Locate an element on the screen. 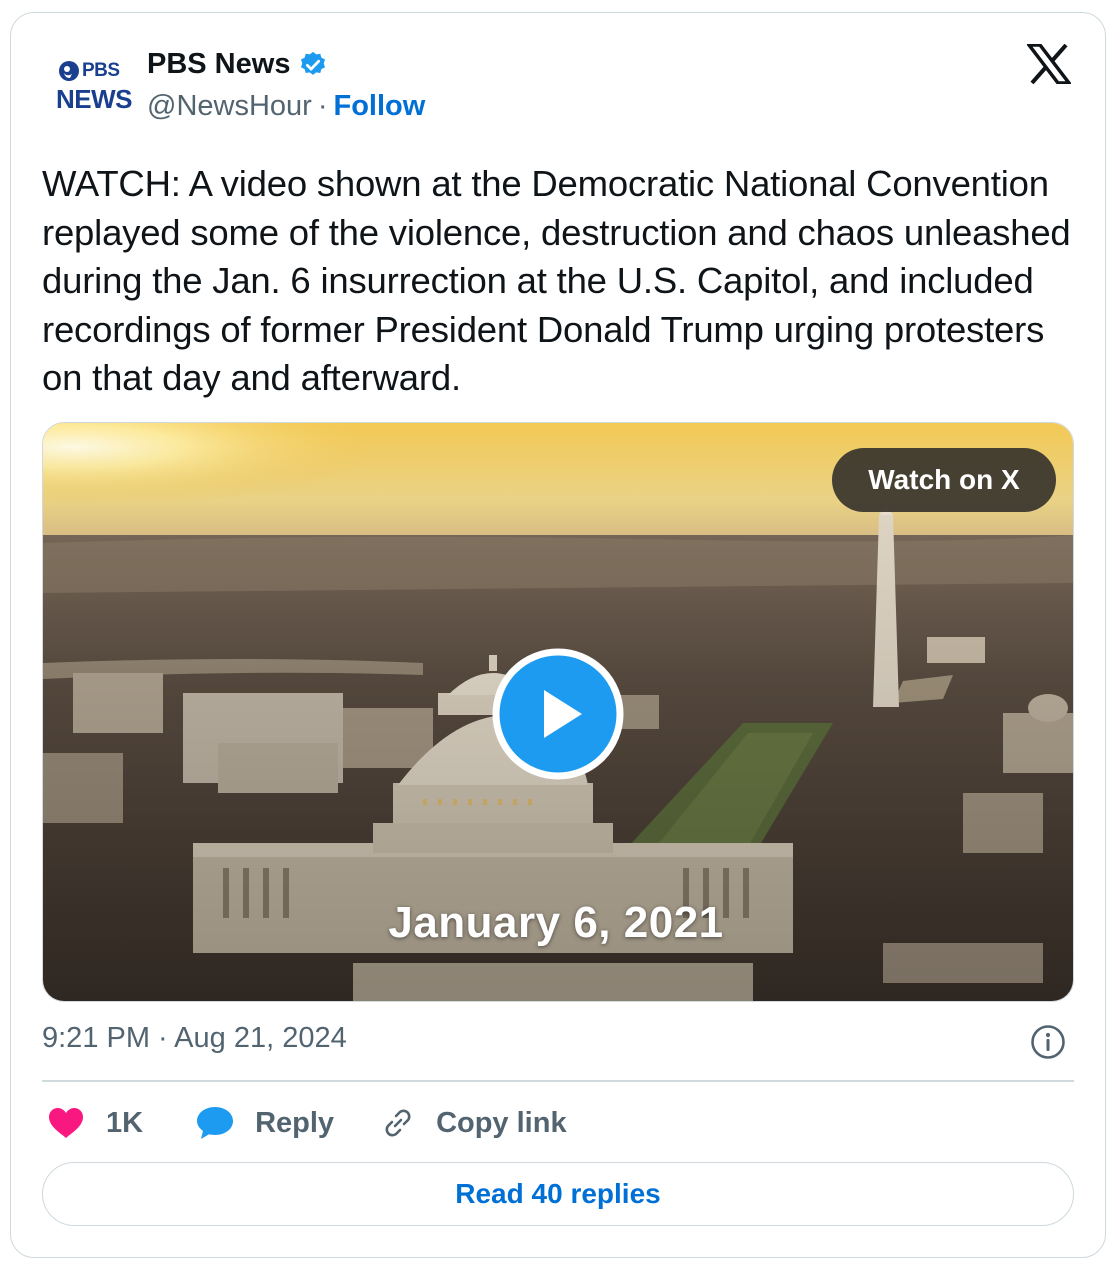 Image resolution: width=1120 pixels, height=1270 pixels. link-icon is located at coordinates (398, 1123).